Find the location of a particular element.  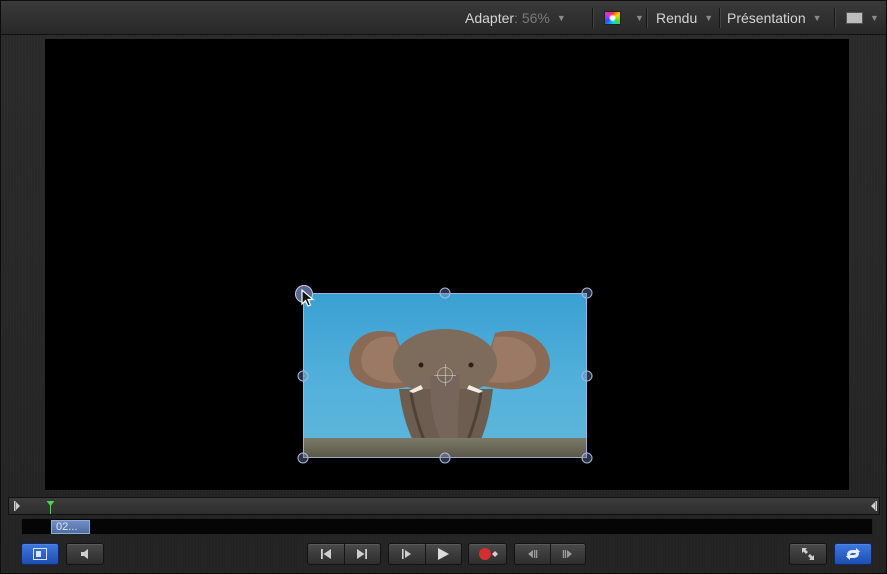

step-frame-group is located at coordinates (550, 554).